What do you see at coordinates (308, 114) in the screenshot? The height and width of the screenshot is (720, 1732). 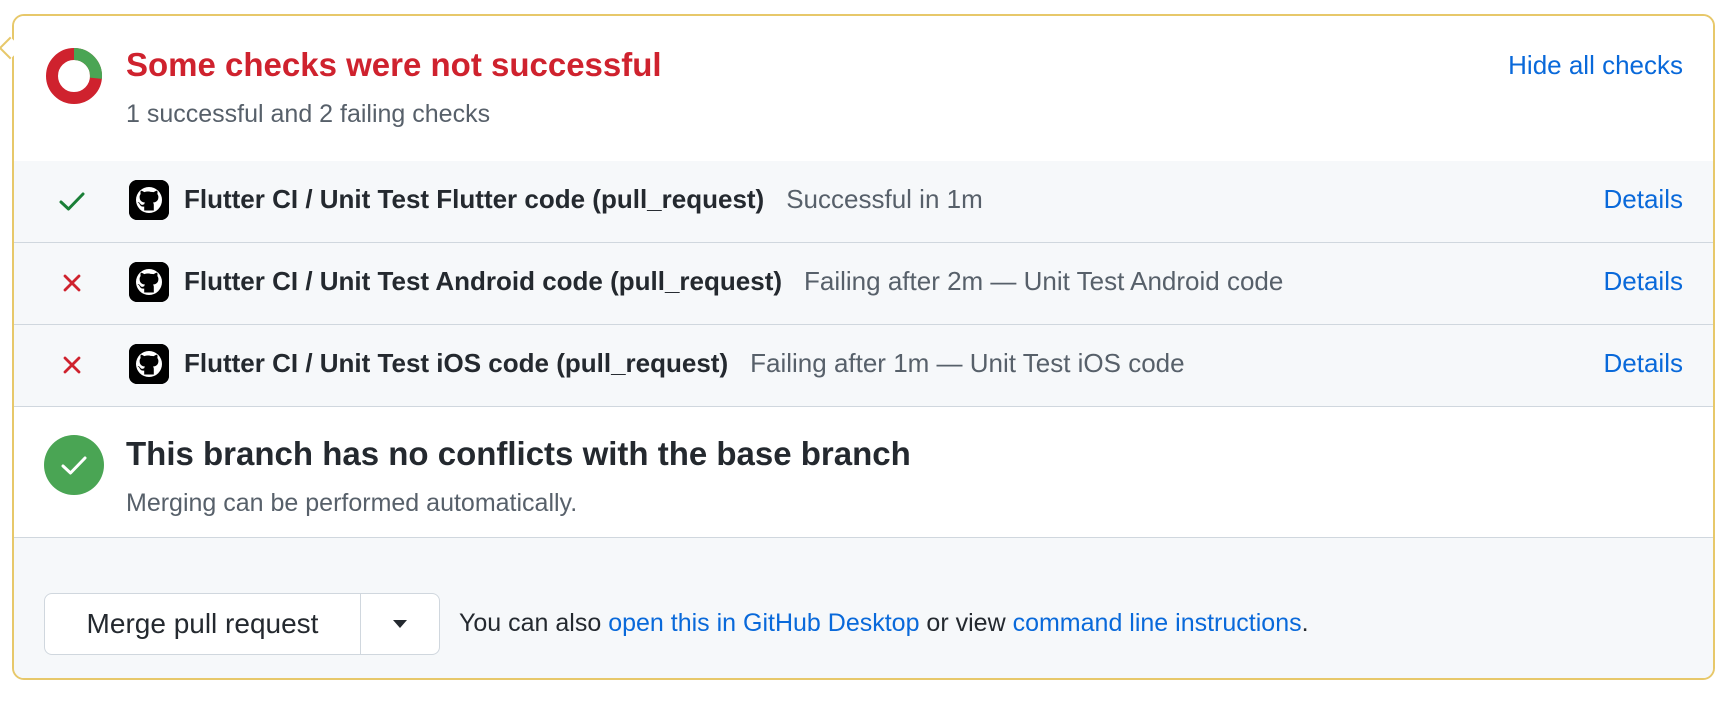 I see `checks-summary-subtitle: 1 successful and 2 failing checks` at bounding box center [308, 114].